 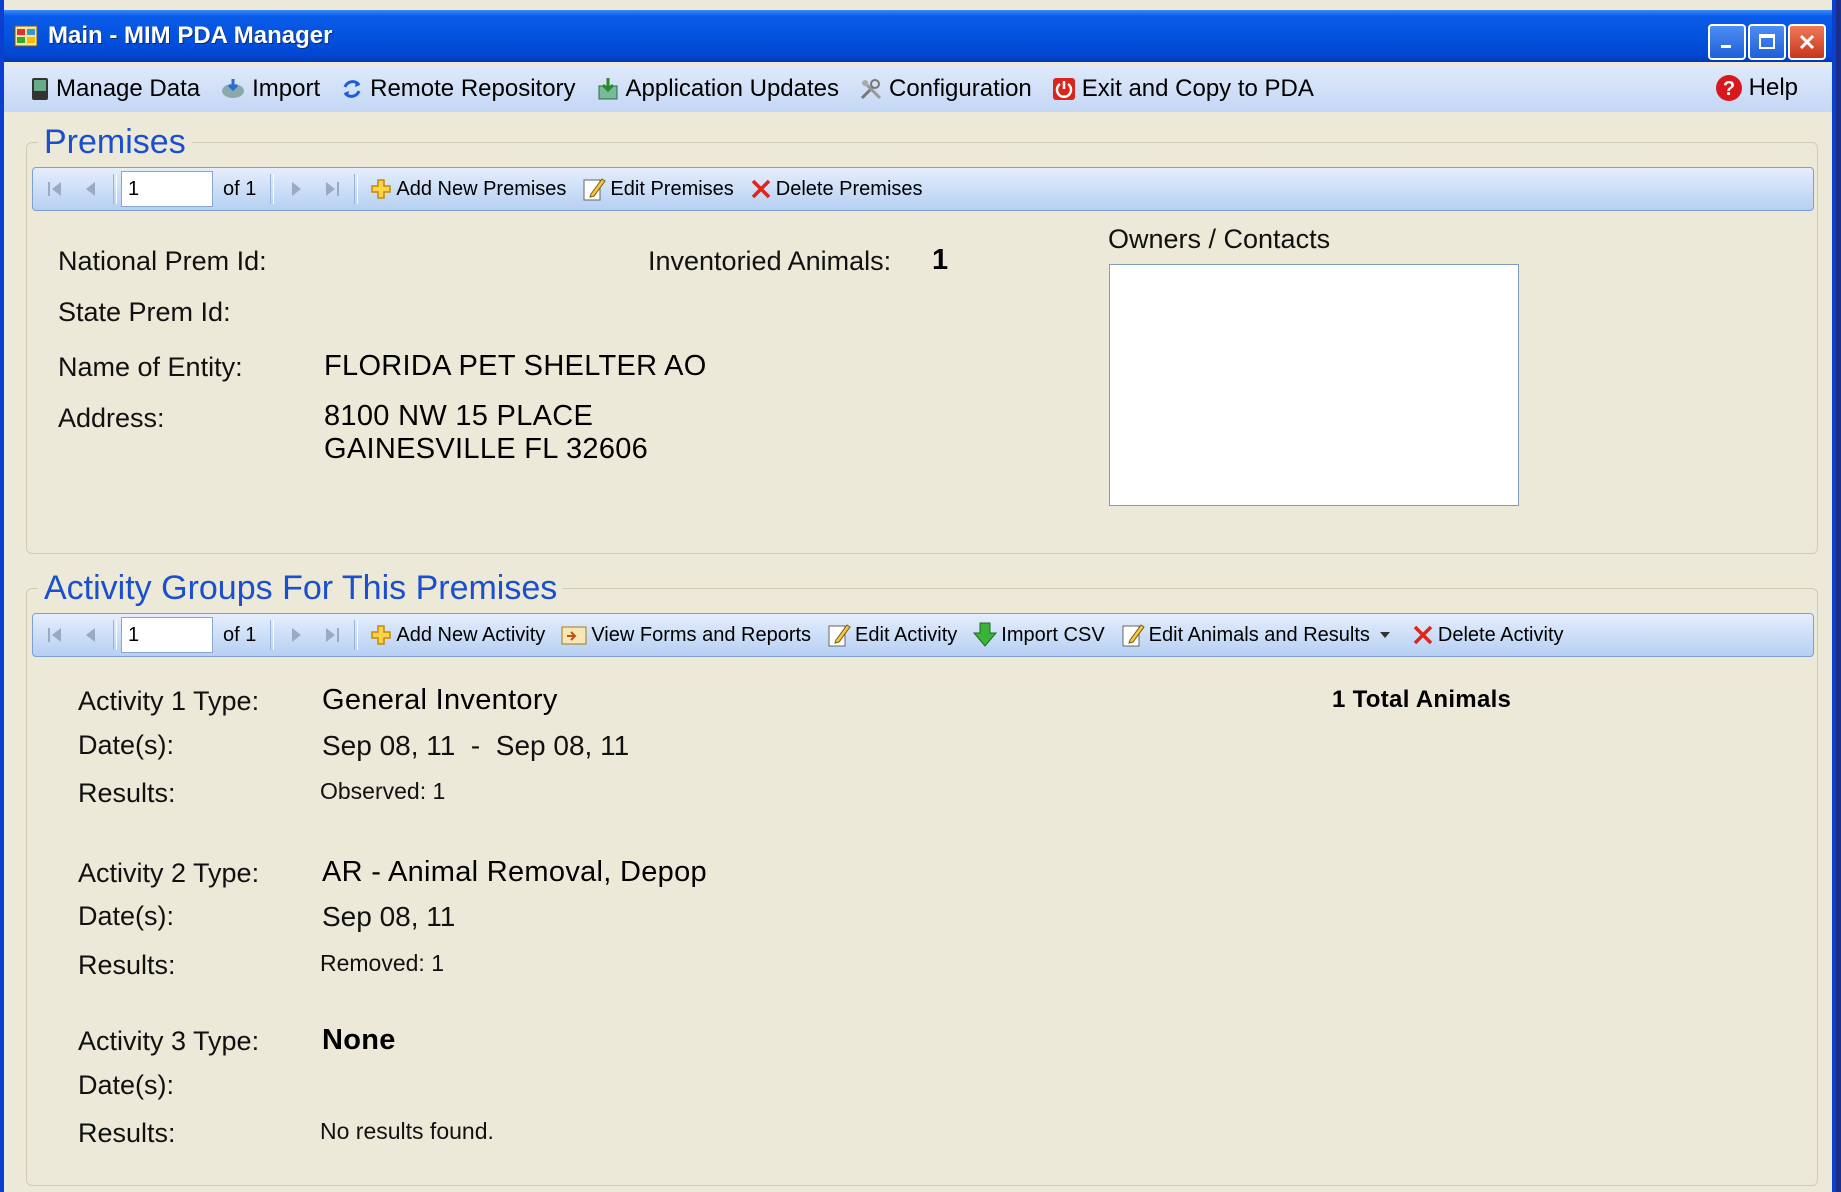 I want to click on entity-name-value: FLORIDA PET SHELTER AO, so click(x=515, y=366).